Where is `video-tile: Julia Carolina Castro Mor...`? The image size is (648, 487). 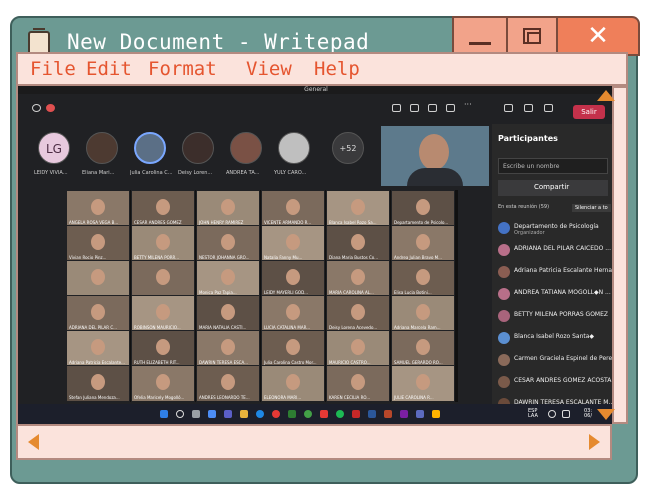
video-tile: Julia Carolina Castro Mor... is located at coordinates (293, 348).